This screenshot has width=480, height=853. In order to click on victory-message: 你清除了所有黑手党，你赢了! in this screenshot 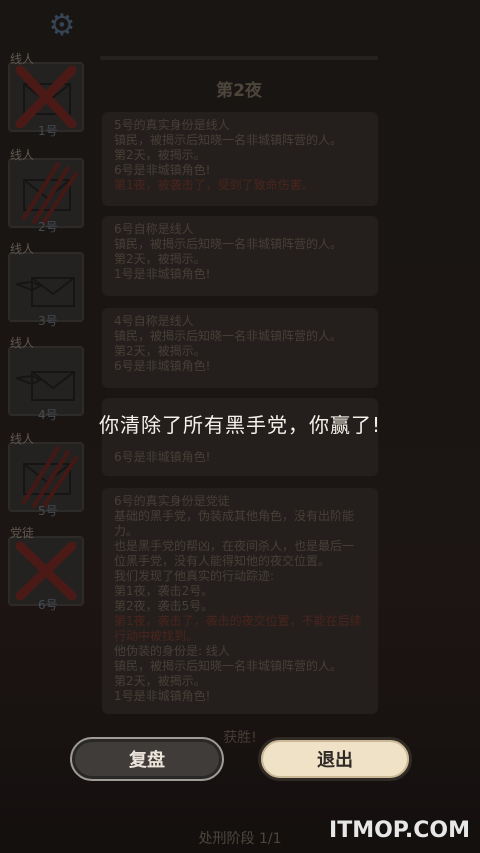, I will do `click(240, 425)`.